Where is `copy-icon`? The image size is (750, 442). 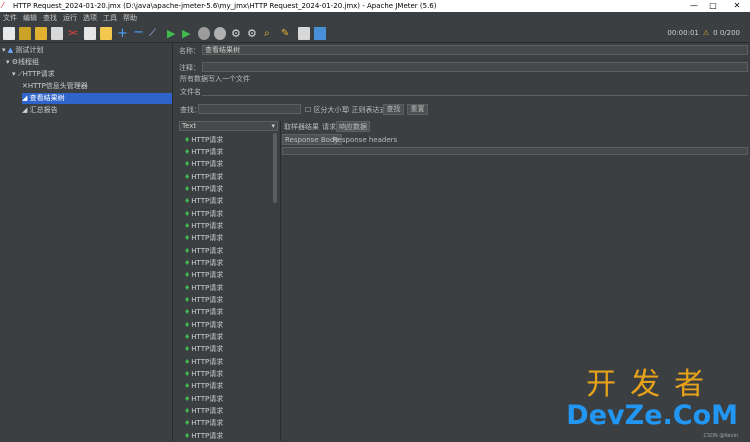 copy-icon is located at coordinates (90, 33).